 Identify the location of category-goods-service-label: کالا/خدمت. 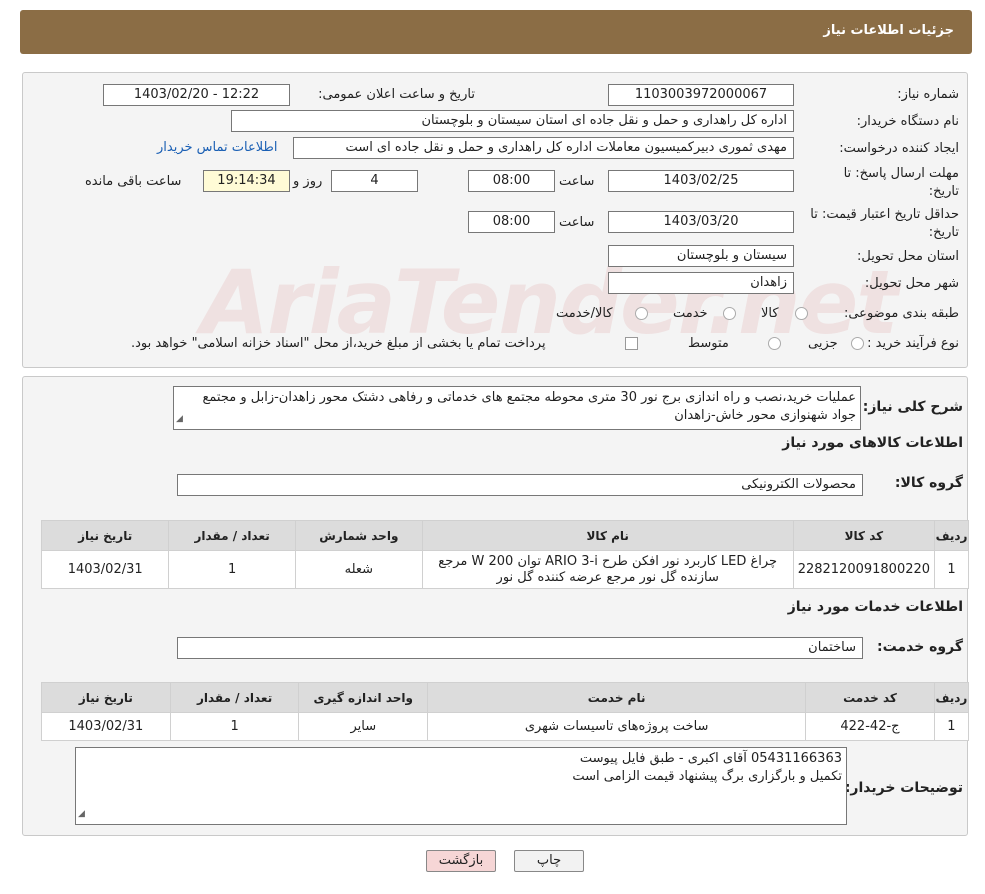
(584, 313).